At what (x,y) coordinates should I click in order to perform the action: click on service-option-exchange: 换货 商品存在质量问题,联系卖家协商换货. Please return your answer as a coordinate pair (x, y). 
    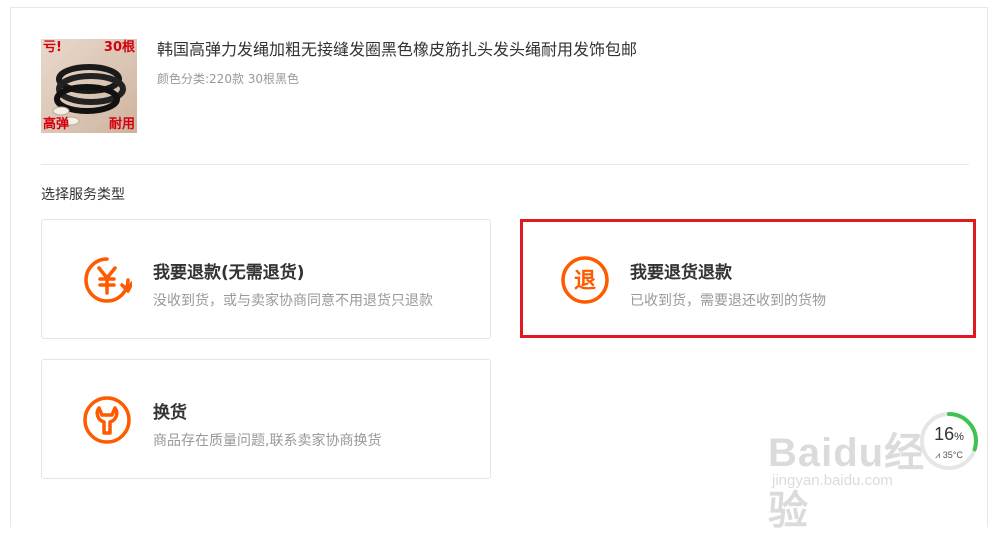
    Looking at the image, I should click on (266, 419).